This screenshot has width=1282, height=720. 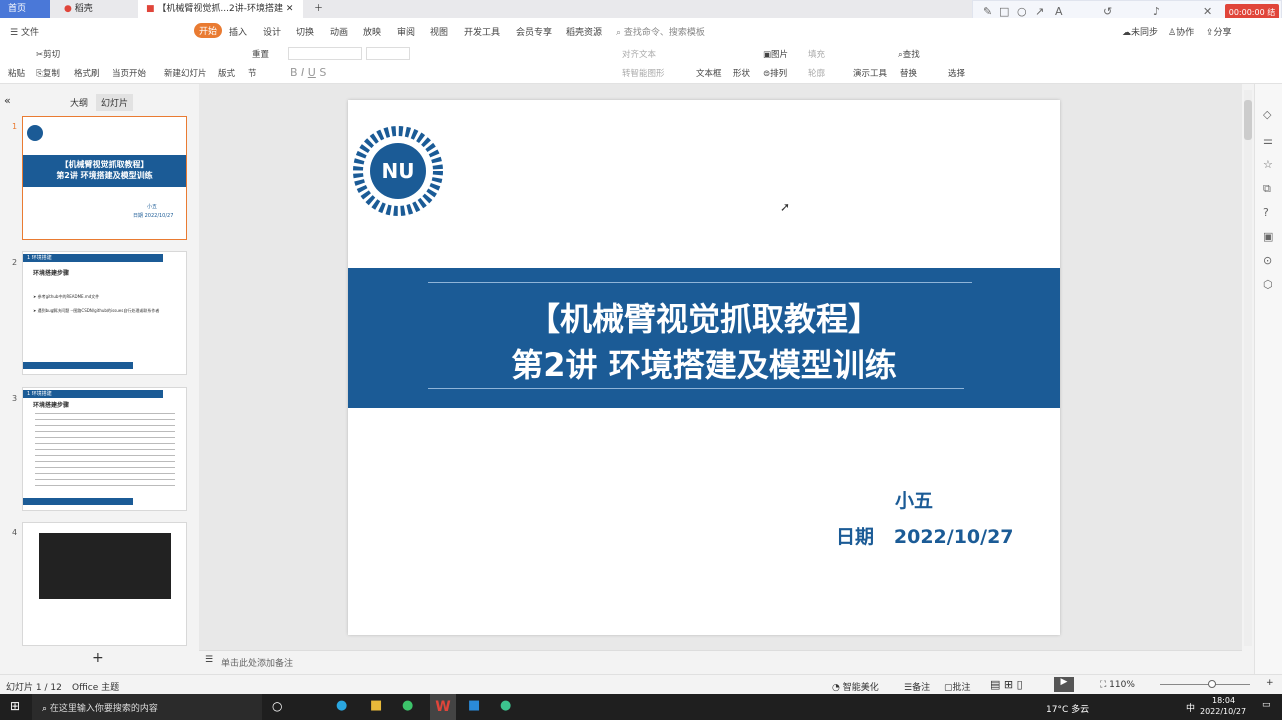 I want to click on menu-member: 会员专享, so click(x=534, y=31).